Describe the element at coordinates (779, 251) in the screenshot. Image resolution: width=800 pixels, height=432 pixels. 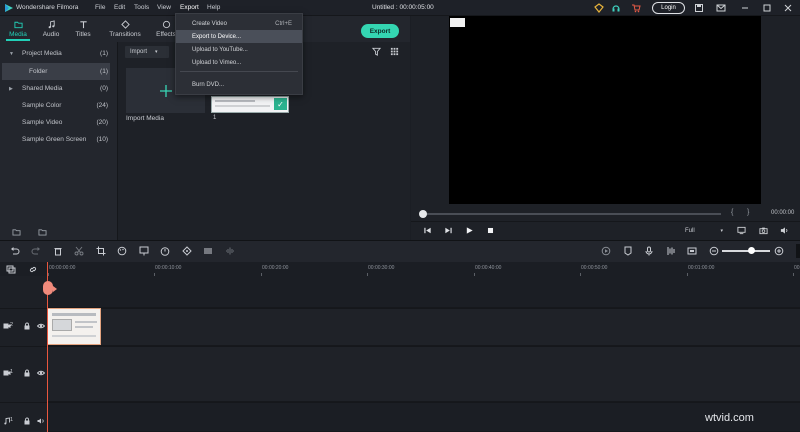
I see `zoom-in-icon` at that location.